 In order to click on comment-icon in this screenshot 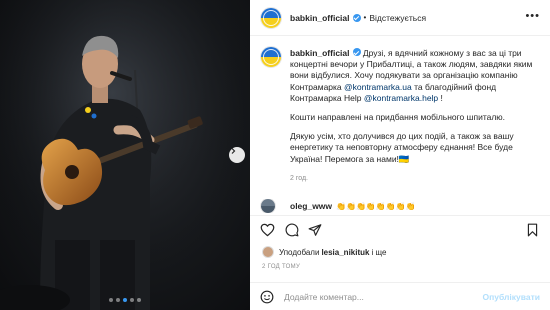, I will do `click(292, 230)`.